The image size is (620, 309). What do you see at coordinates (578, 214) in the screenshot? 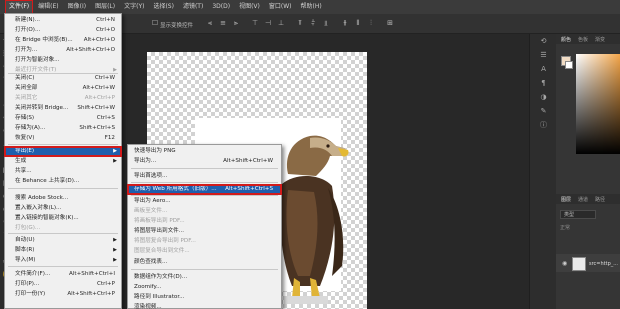
I see `layer-filter-select: 类型` at bounding box center [578, 214].